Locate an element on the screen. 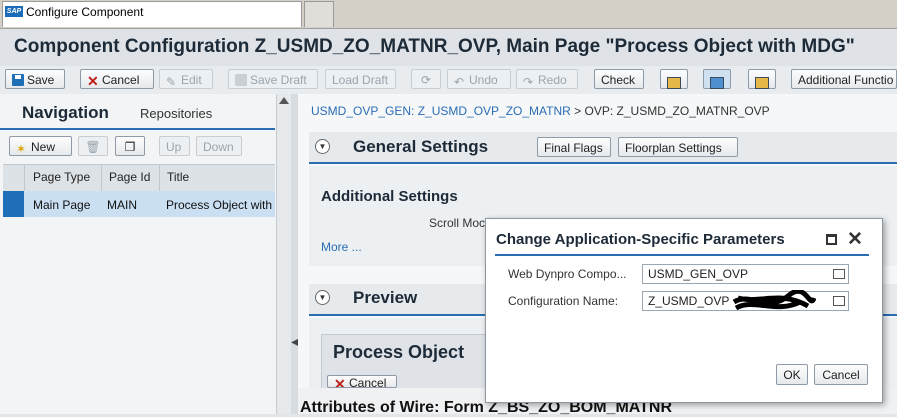 The image size is (897, 417). preview-title: Preview is located at coordinates (385, 297).